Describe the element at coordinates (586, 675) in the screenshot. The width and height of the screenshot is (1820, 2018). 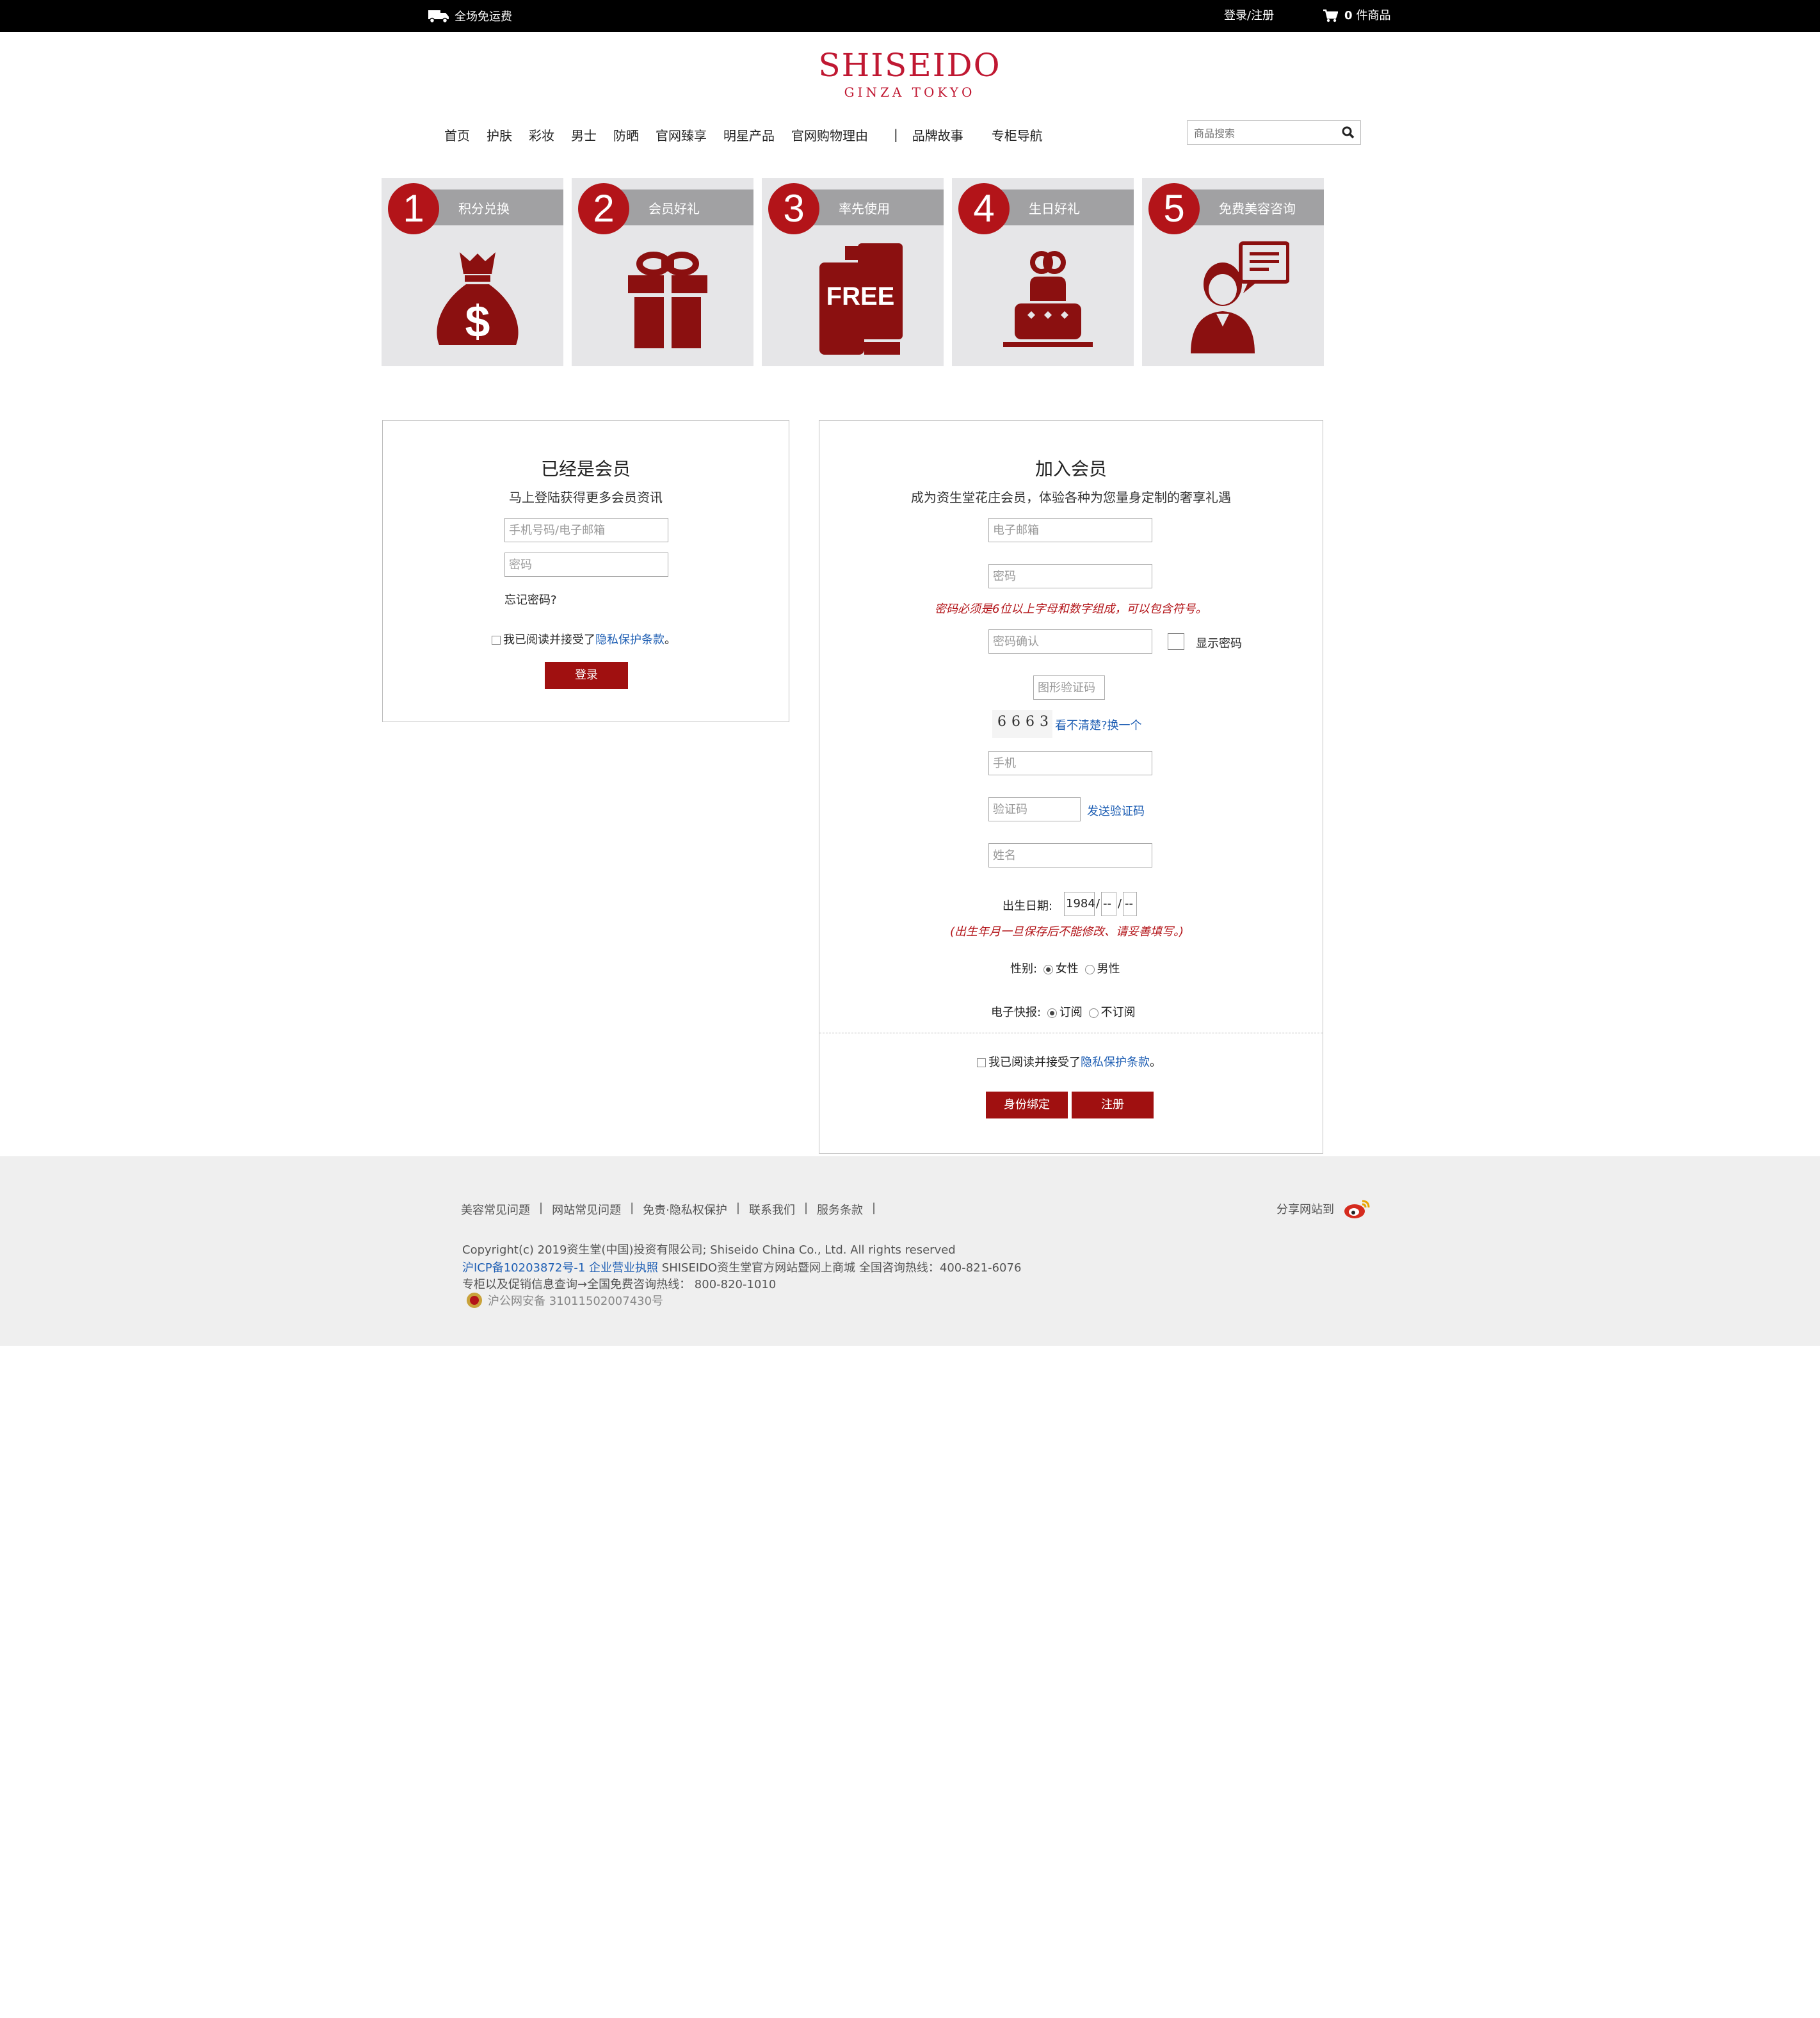
I see `login-button: 登录` at that location.